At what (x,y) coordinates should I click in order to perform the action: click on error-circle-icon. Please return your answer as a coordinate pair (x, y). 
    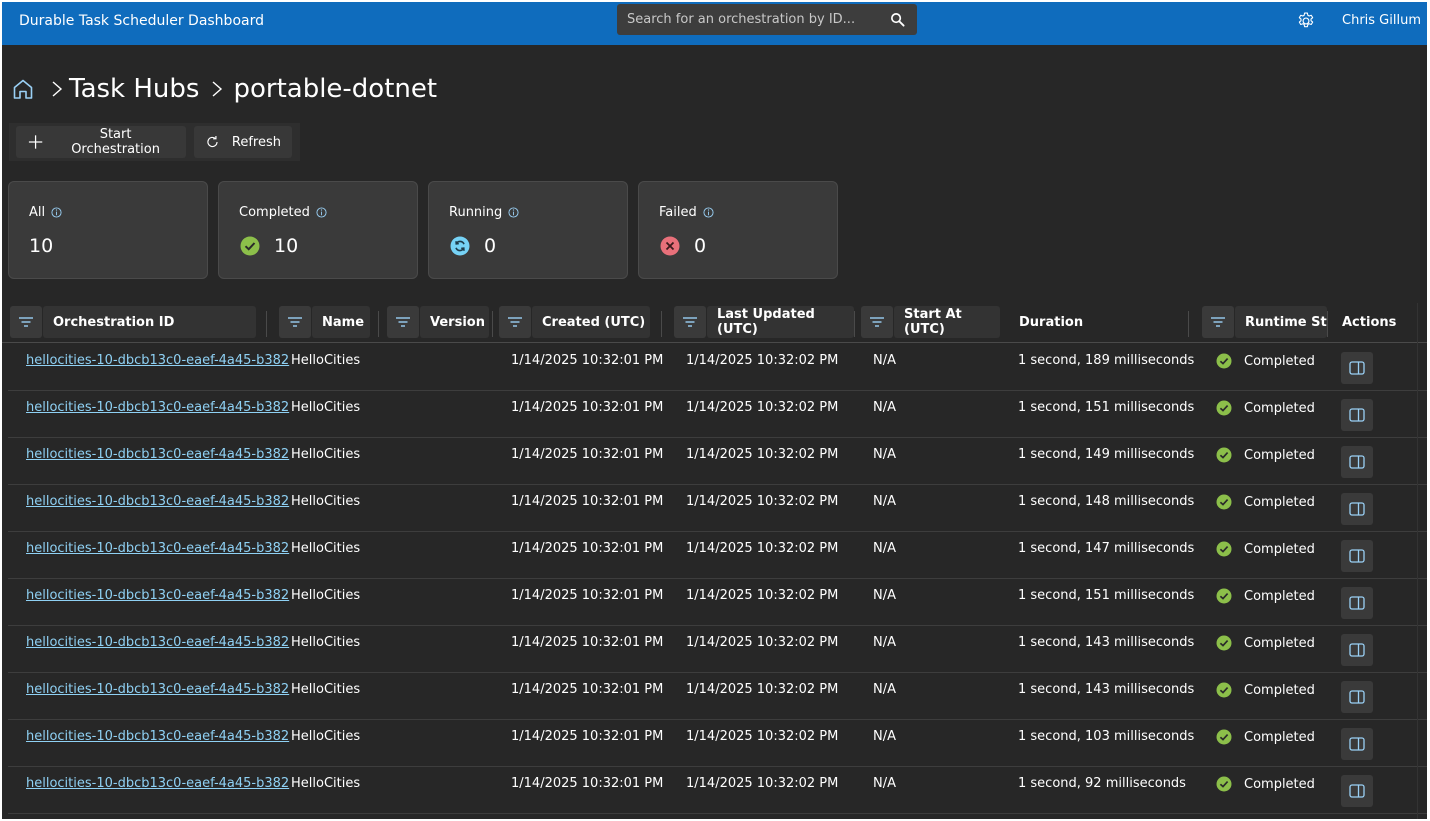
    Looking at the image, I should click on (670, 246).